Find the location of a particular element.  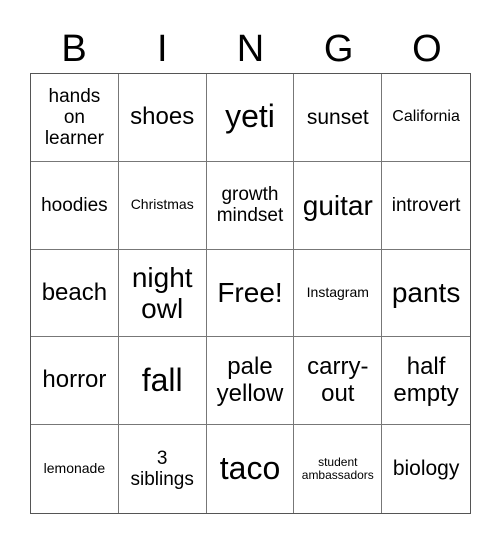

bingo-cell: hoodies is located at coordinates (75, 205).